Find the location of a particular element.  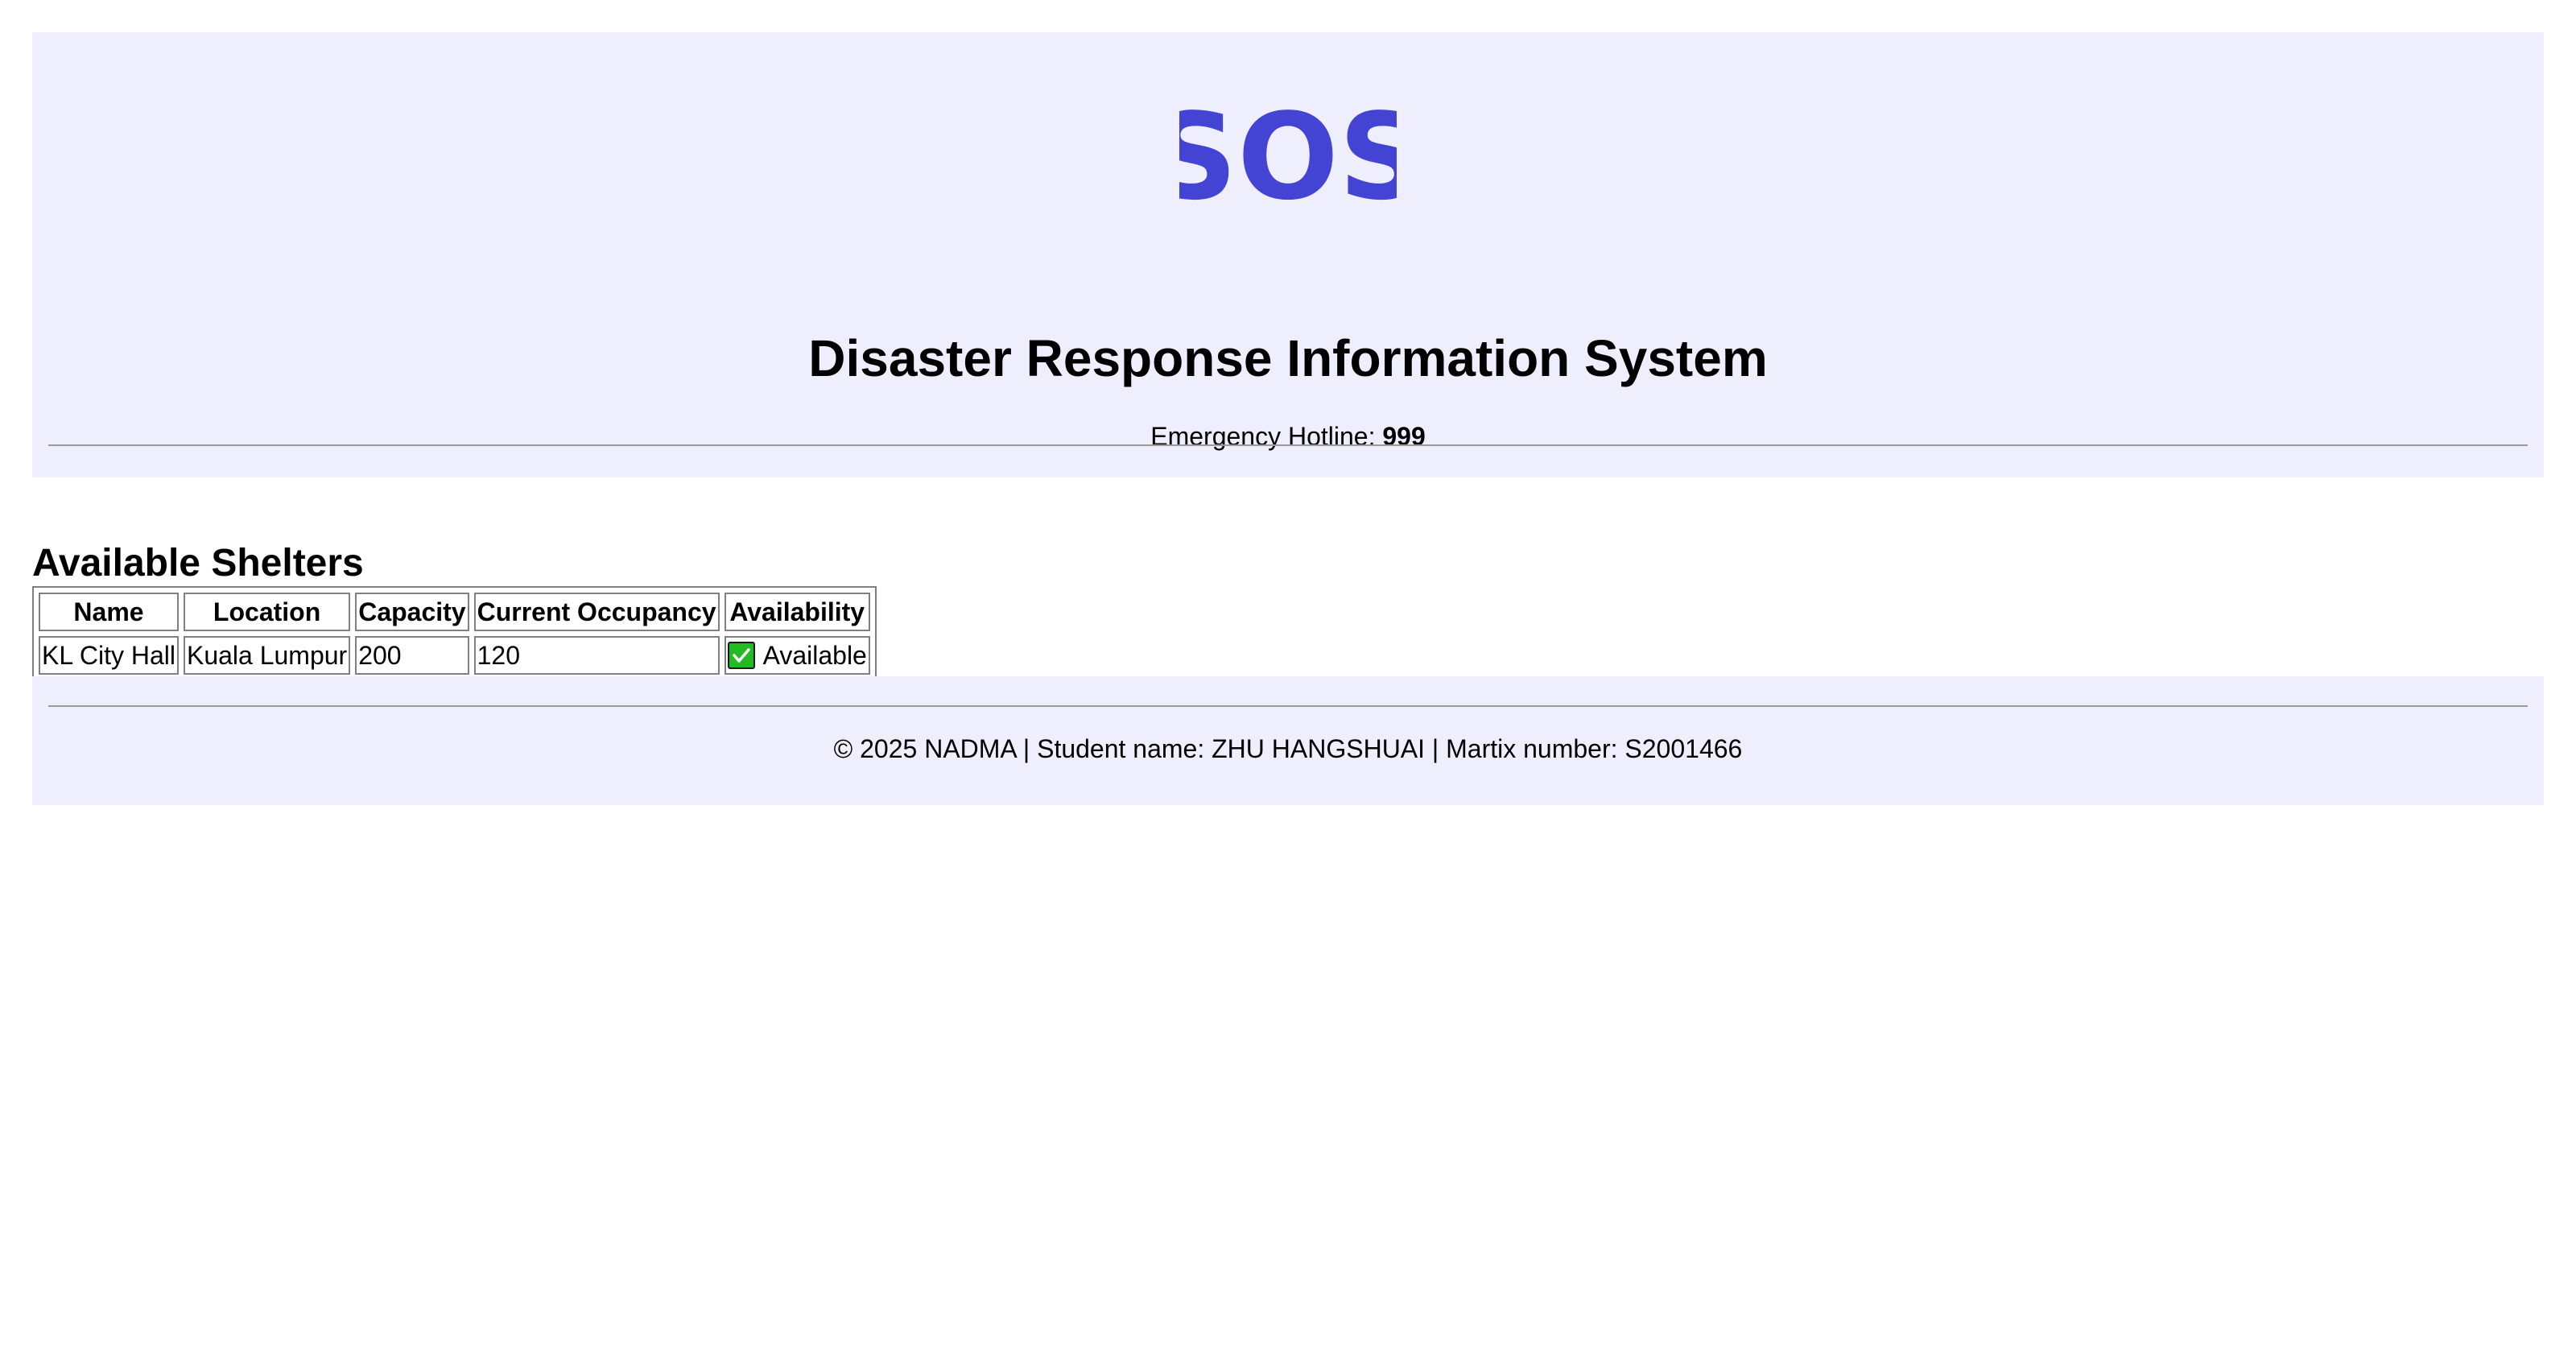

shelter-name-cell: KL City Hall is located at coordinates (109, 655).